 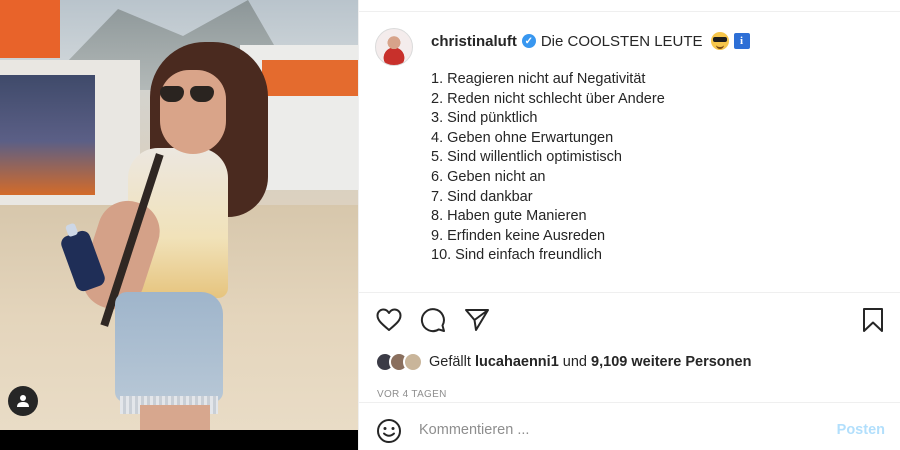 I want to click on smiley-icon, so click(x=389, y=431).